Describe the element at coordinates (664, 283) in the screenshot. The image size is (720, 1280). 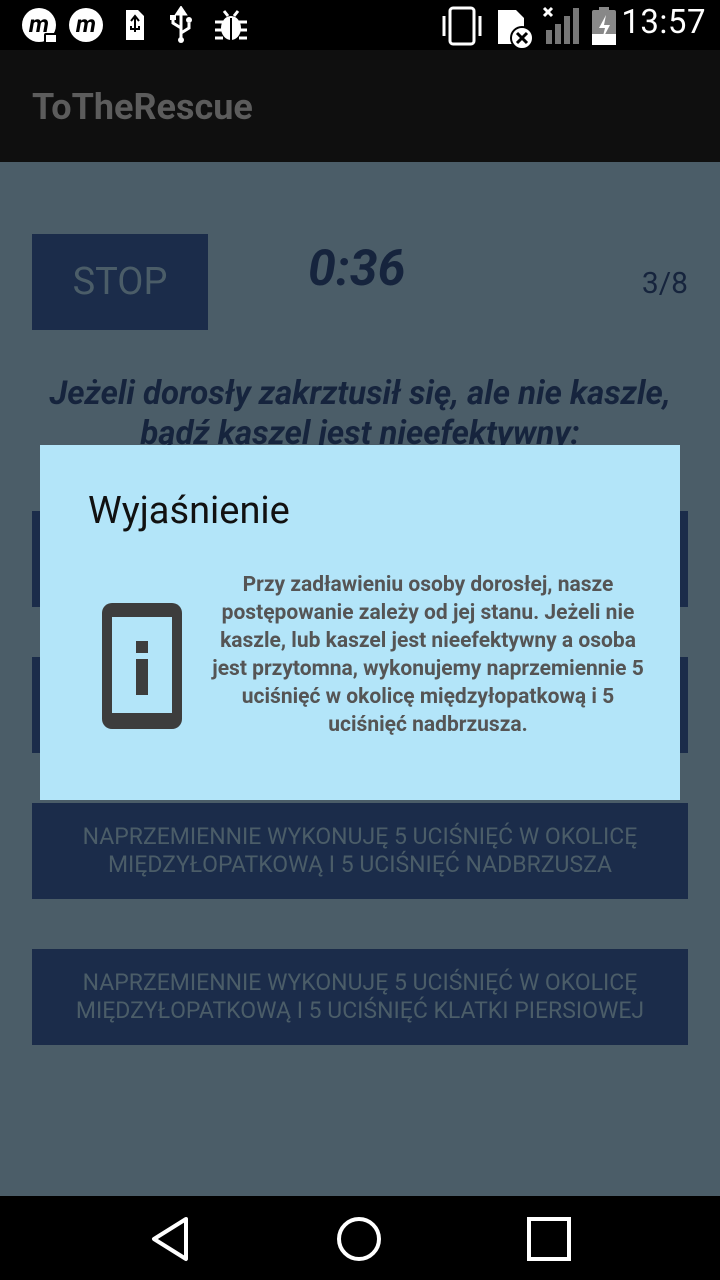
I see `step-counter: 3/8` at that location.